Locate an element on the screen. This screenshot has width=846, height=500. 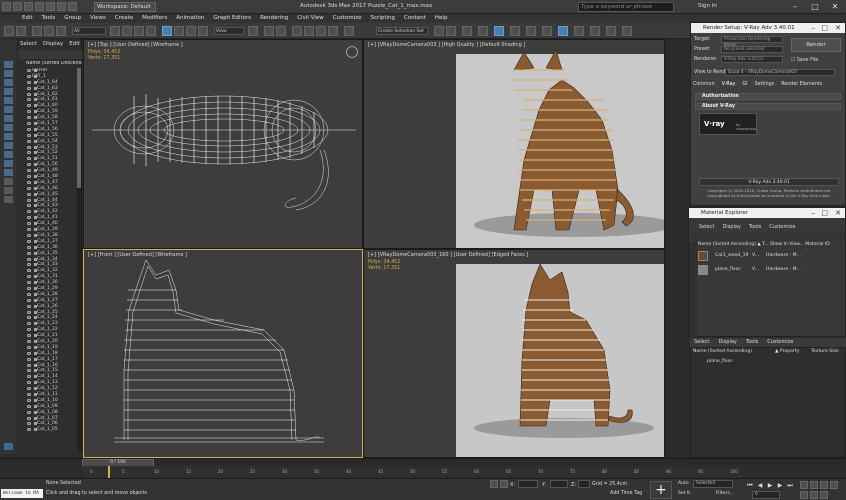
close-button: ✕ is located at coordinates (835, 7).